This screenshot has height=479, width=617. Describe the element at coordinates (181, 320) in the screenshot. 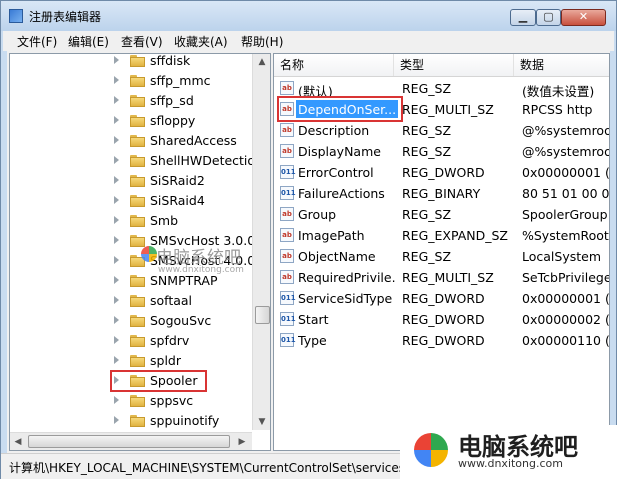

I see `tree-item-label: SogouSvc` at that location.